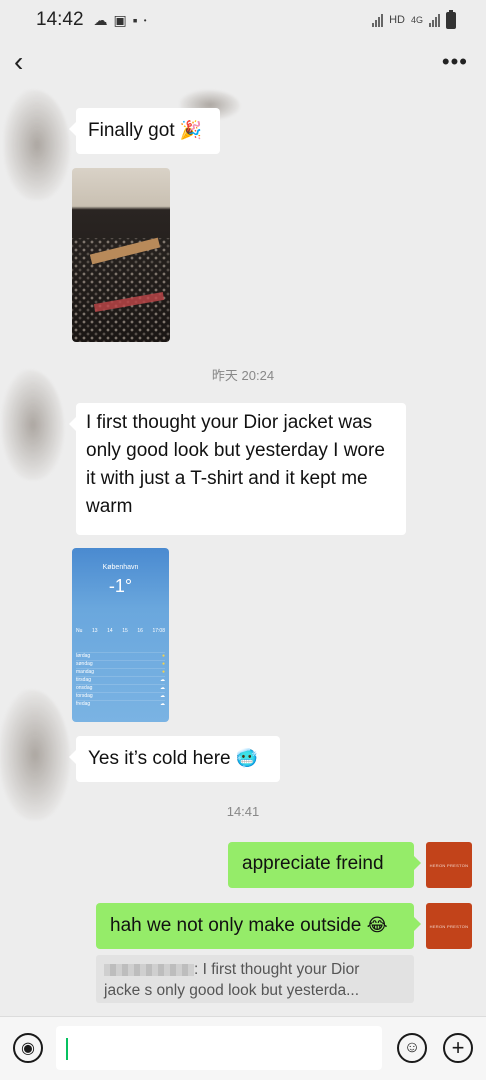 This screenshot has height=1080, width=486. Describe the element at coordinates (83, 656) in the screenshot. I see `weather-day: lørdag` at that location.